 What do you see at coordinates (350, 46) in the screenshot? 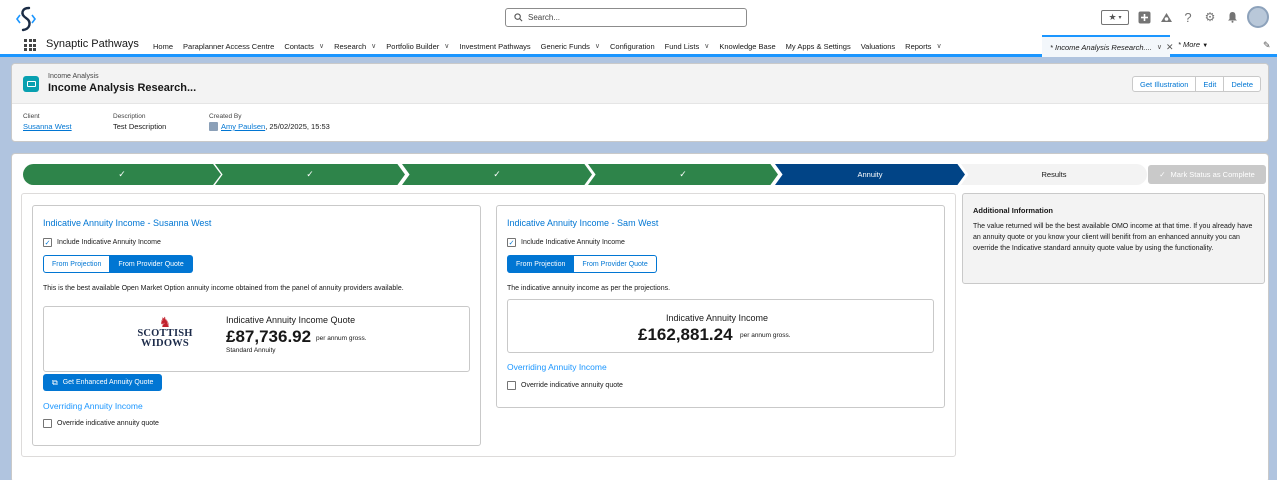
I see `nav-item-label: Research` at bounding box center [350, 46].